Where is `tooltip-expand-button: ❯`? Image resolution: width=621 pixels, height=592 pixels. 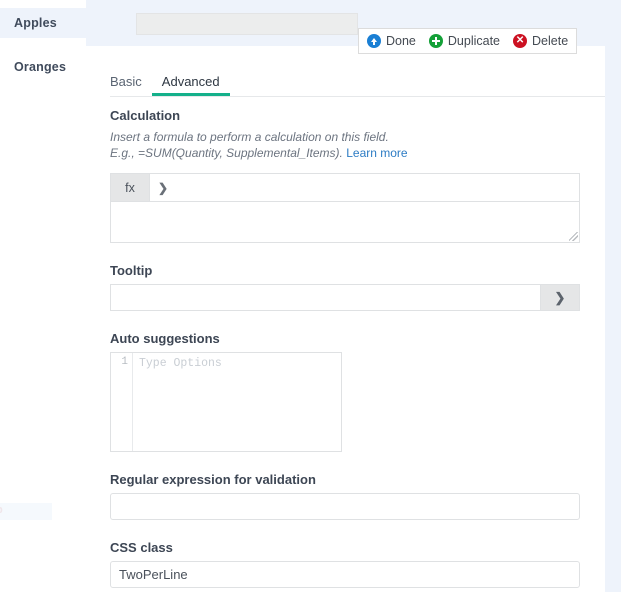 tooltip-expand-button: ❯ is located at coordinates (560, 297).